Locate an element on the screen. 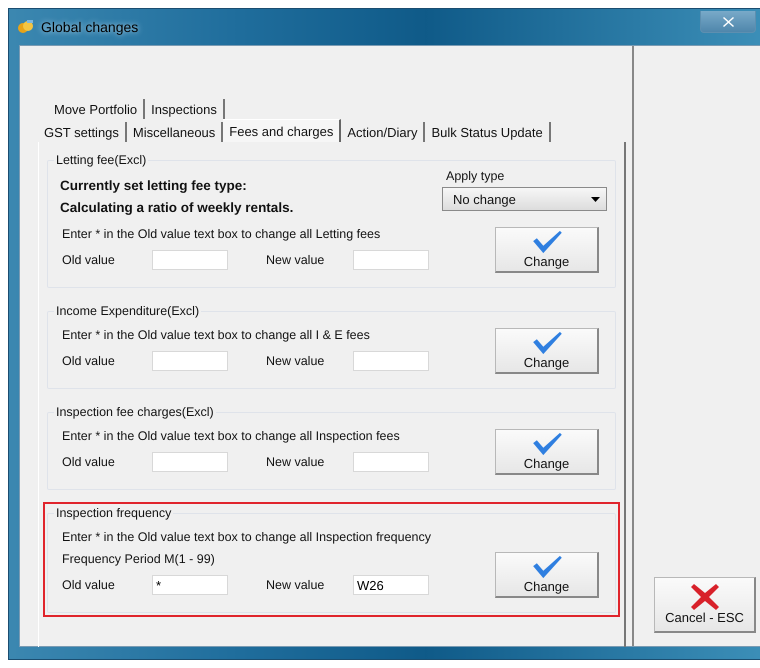 The height and width of the screenshot is (668, 760). input-field: * is located at coordinates (190, 585).